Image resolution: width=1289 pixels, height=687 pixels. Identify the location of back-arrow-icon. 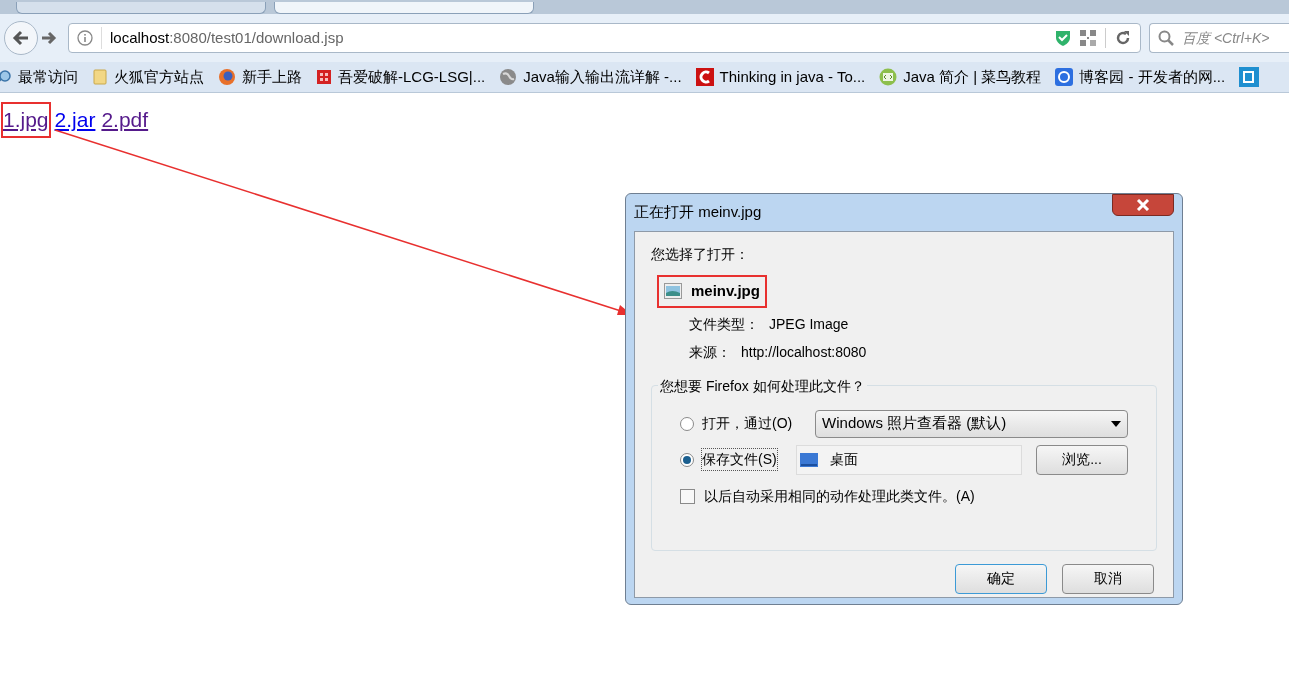
(21, 38).